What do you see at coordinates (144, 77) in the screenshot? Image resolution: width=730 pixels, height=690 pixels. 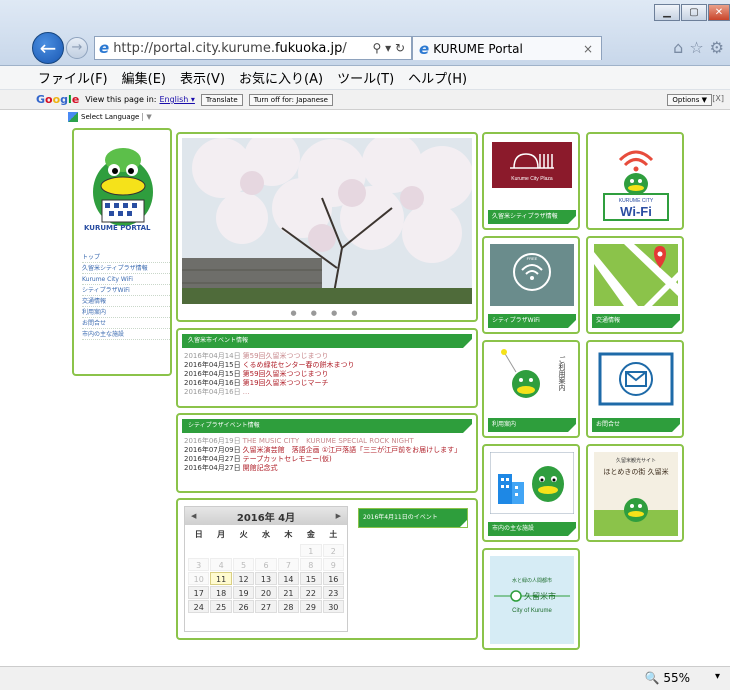 I see `menu-item: 編集(E)` at bounding box center [144, 77].